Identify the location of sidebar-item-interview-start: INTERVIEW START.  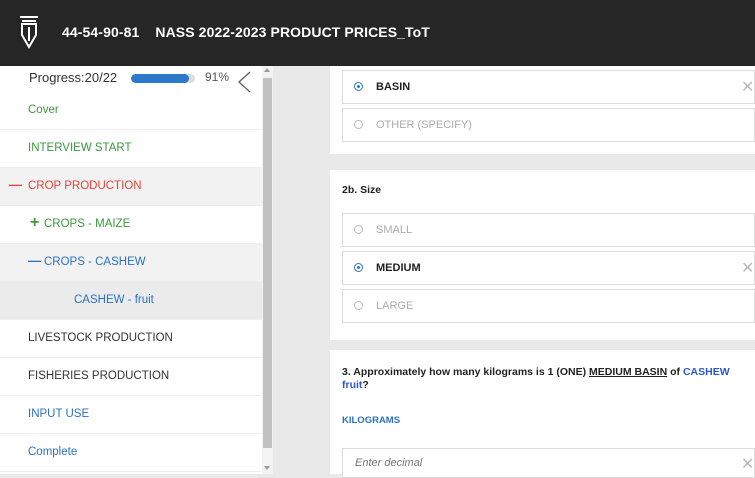
(131, 149).